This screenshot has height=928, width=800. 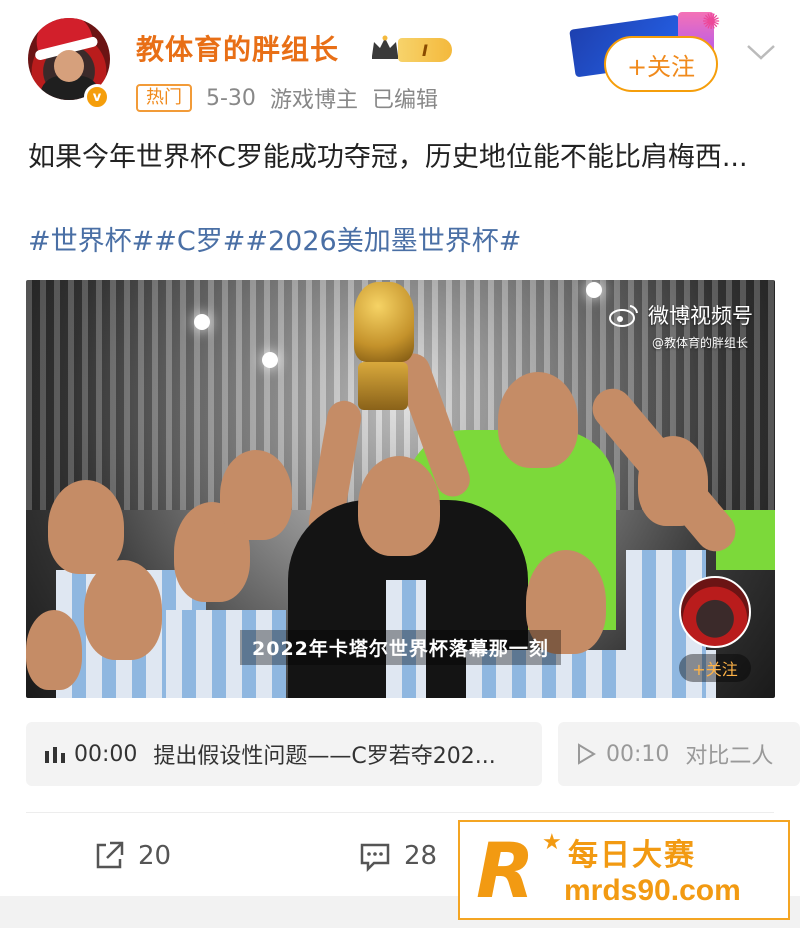 What do you see at coordinates (385, 47) in the screenshot?
I see `crown-icon` at bounding box center [385, 47].